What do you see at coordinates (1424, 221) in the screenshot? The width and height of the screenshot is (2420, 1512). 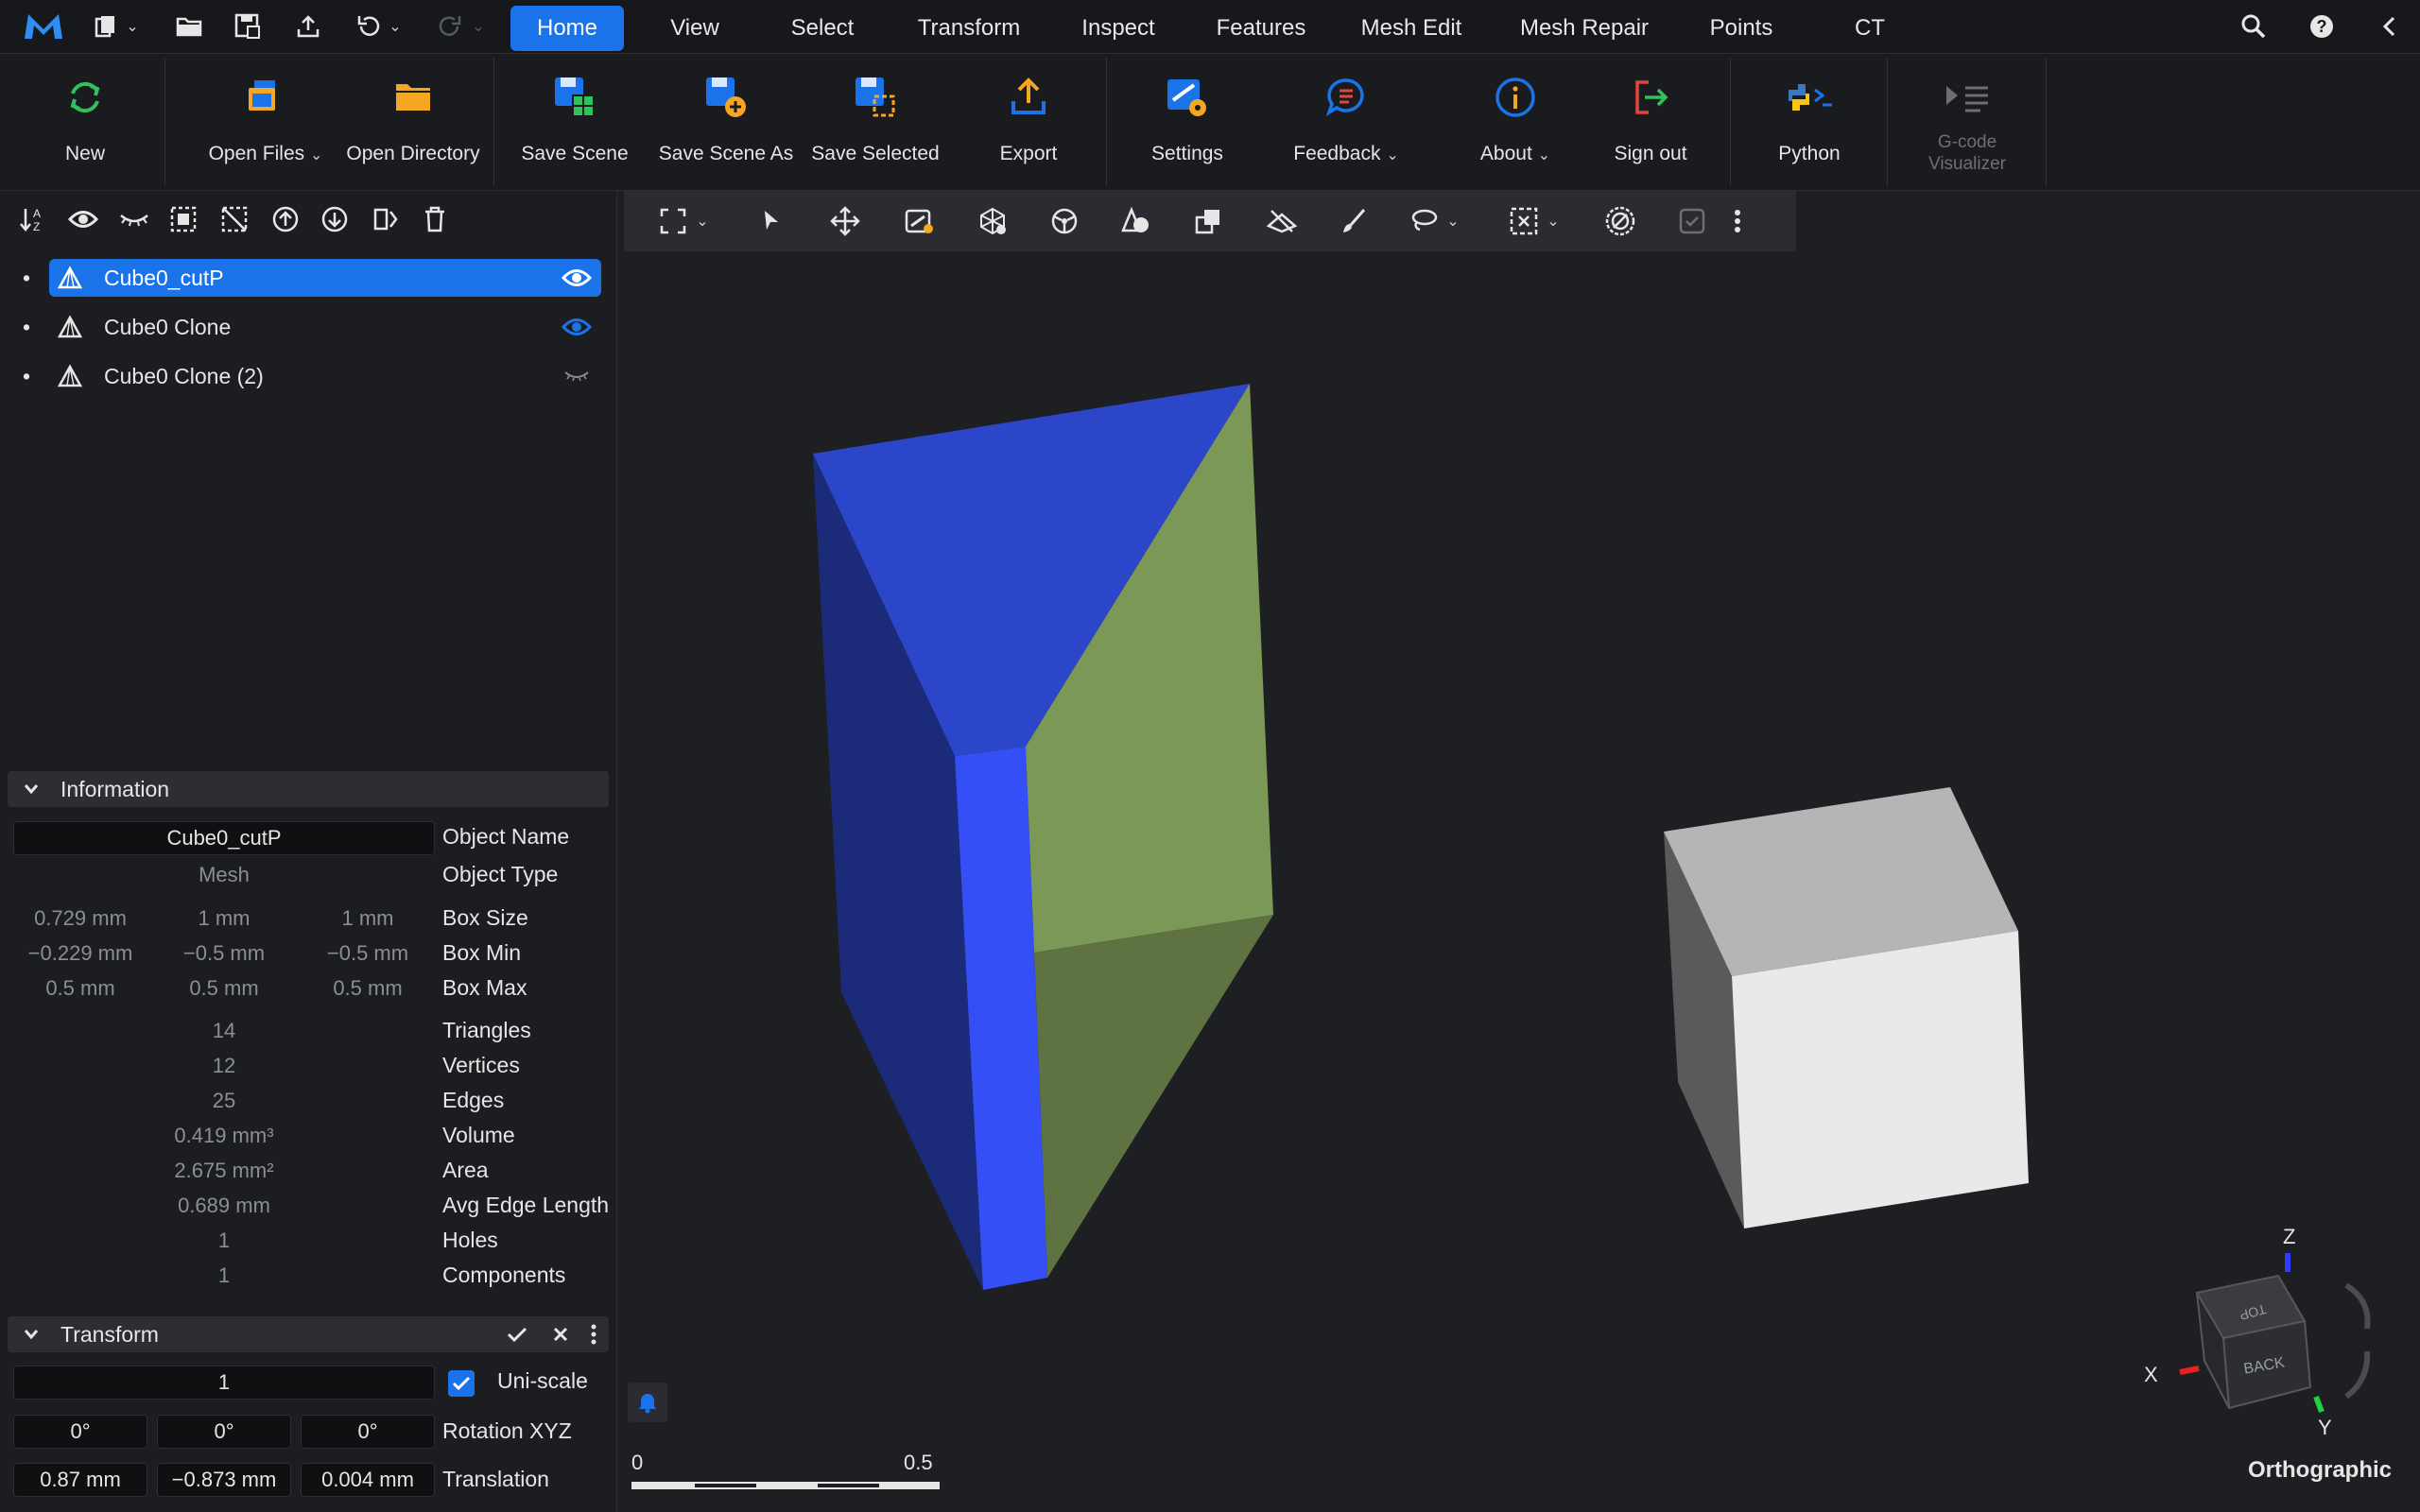 I see `lasso-icon` at bounding box center [1424, 221].